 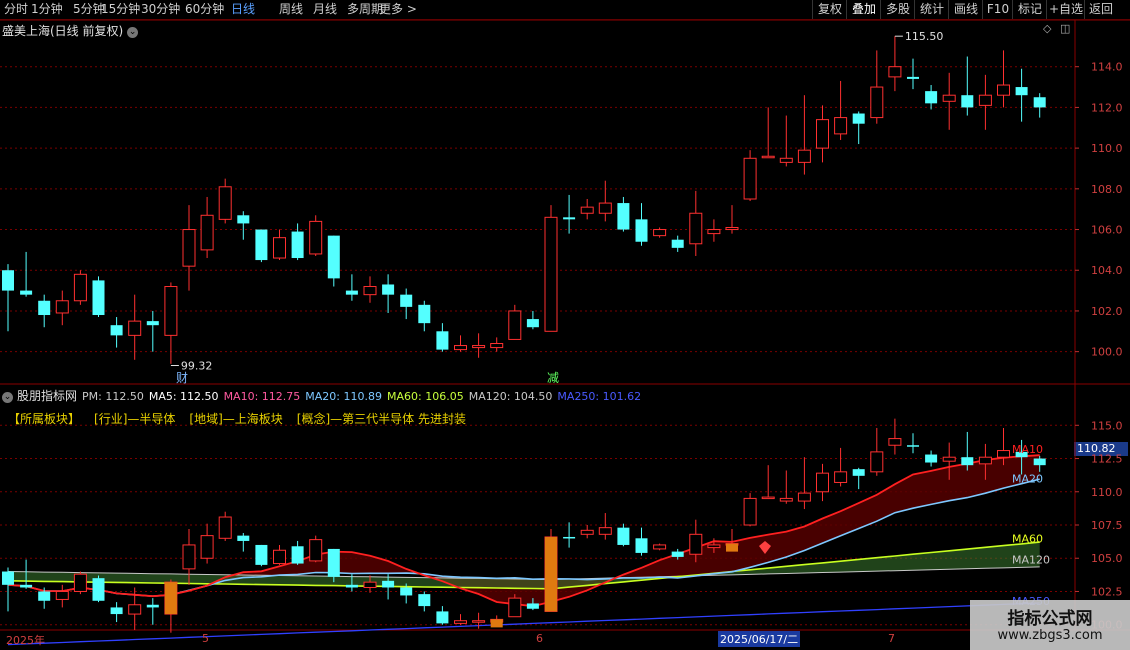 What do you see at coordinates (1107, 558) in the screenshot?
I see `ind-y-tick: 105.0` at bounding box center [1107, 558].